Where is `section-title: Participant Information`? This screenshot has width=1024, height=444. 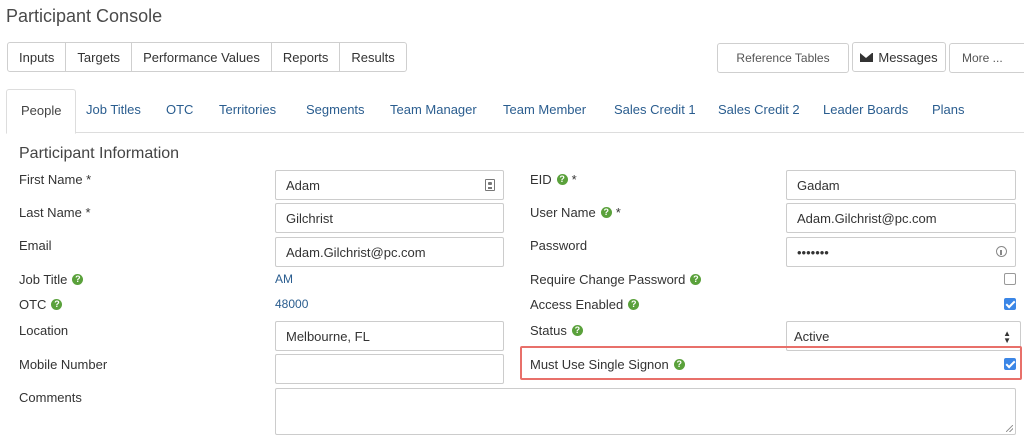
section-title: Participant Information is located at coordinates (99, 153).